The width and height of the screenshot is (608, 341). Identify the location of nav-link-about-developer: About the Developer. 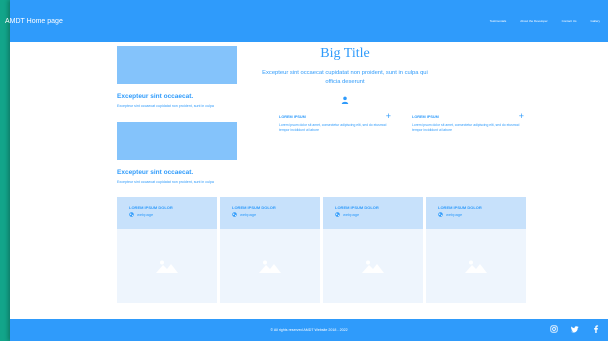
(533, 21).